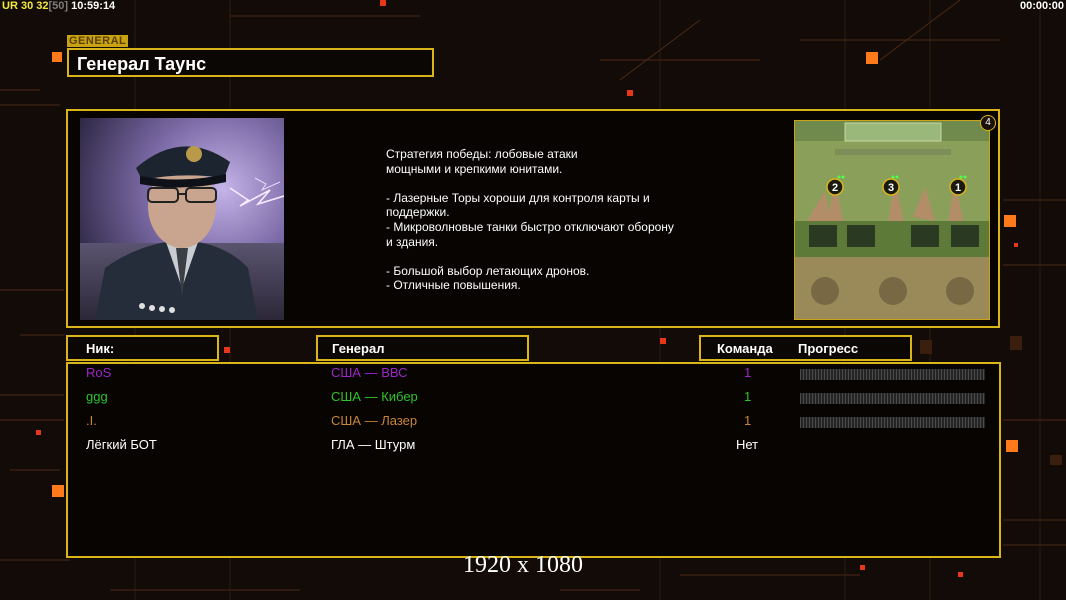  What do you see at coordinates (828, 348) in the screenshot?
I see `header-progress-label: Прогресс` at bounding box center [828, 348].